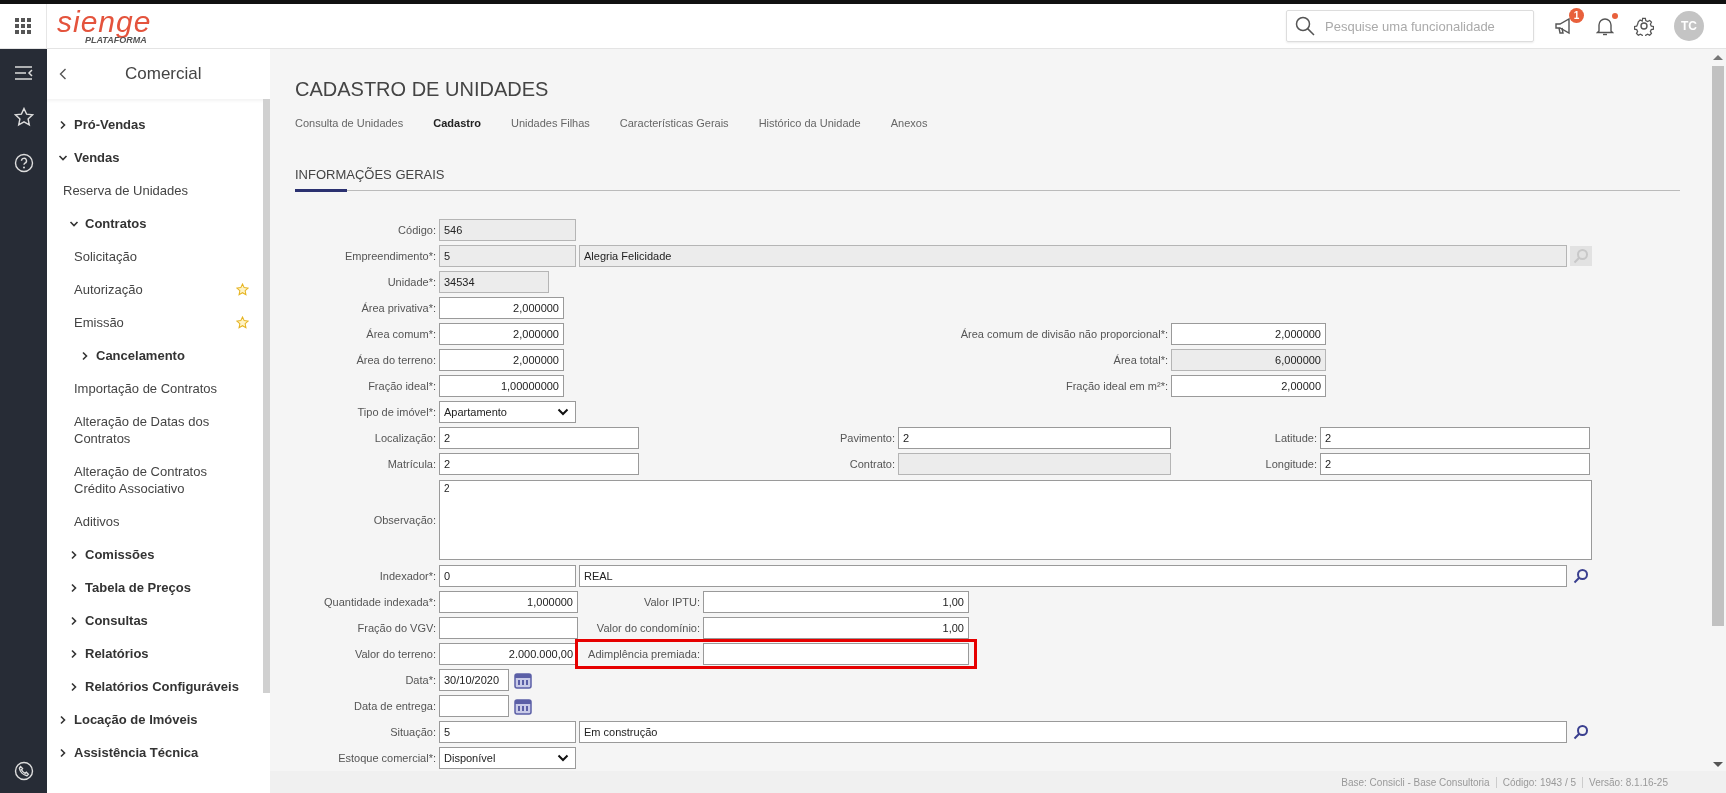 The width and height of the screenshot is (1726, 793). Describe the element at coordinates (404, 438) in the screenshot. I see `field-label: Localização:` at that location.